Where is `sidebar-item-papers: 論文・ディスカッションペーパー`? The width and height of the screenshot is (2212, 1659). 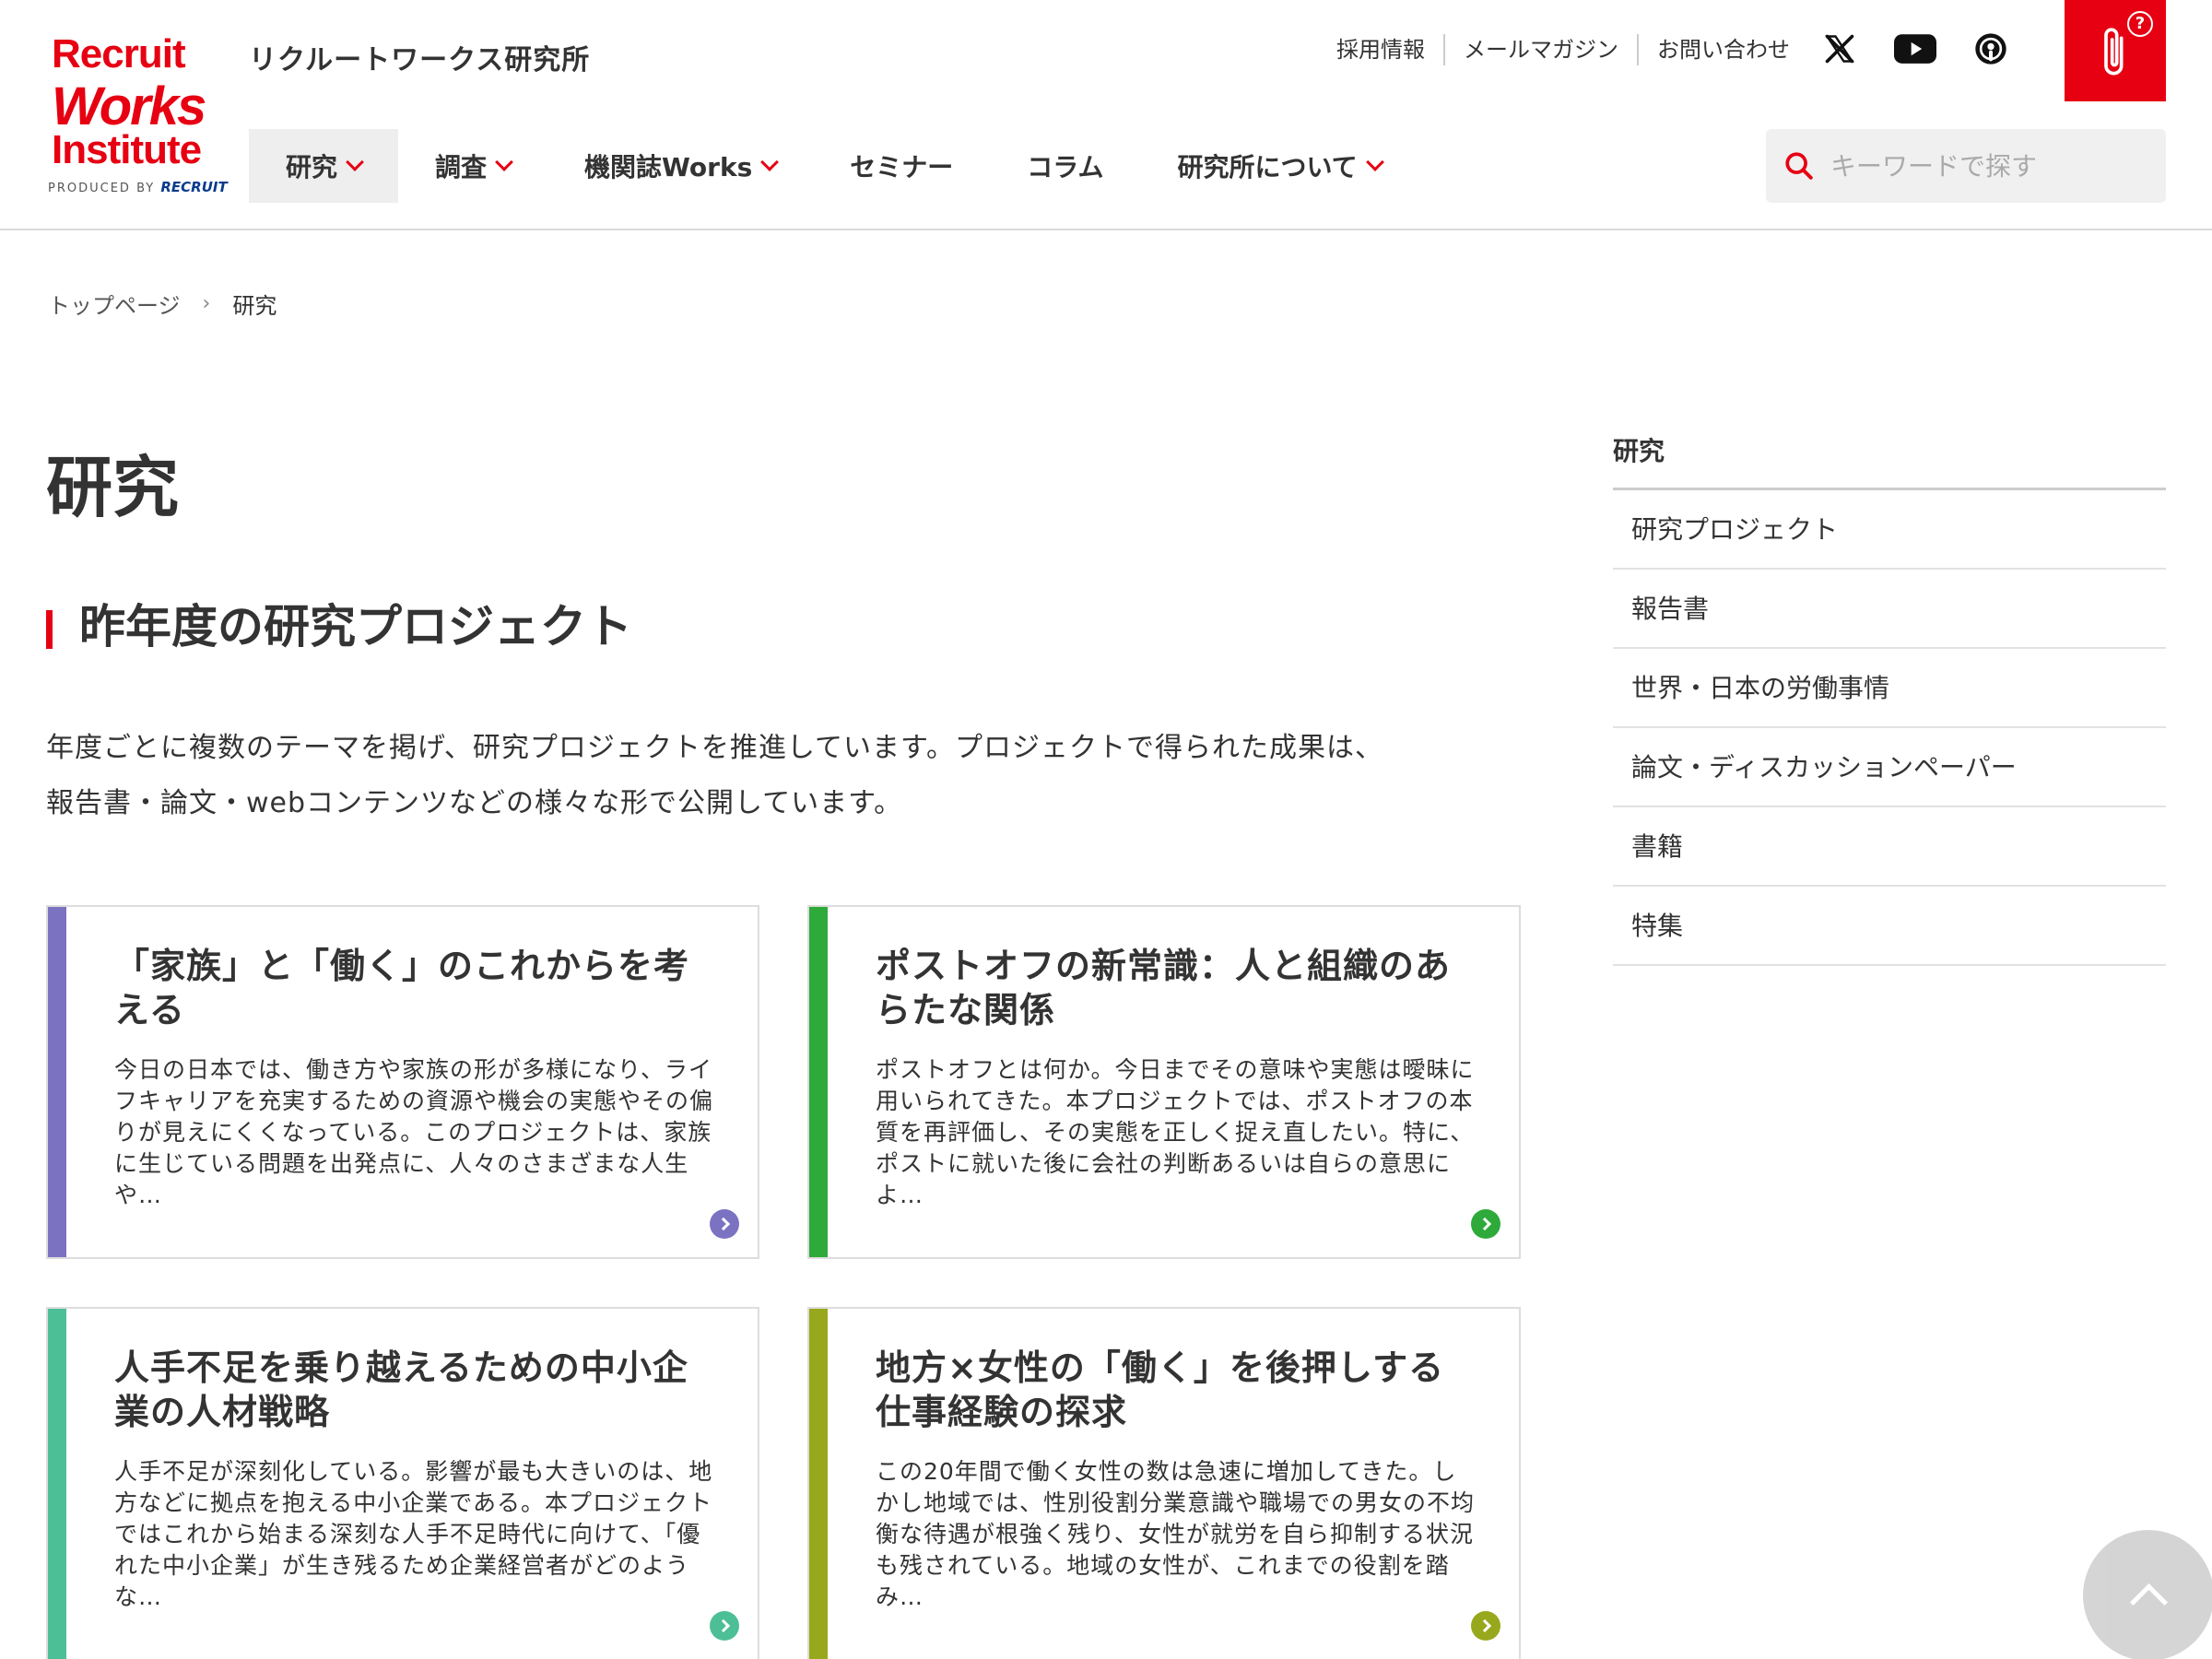 sidebar-item-papers: 論文・ディスカッションペーパー is located at coordinates (1889, 767).